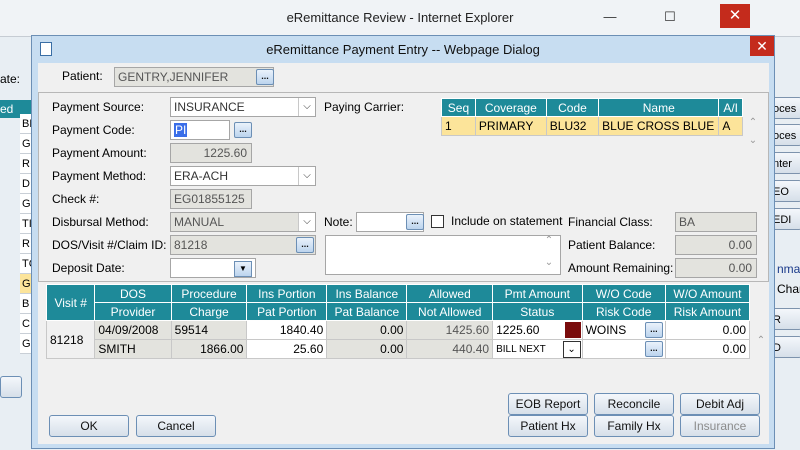  What do you see at coordinates (716, 268) in the screenshot?
I see `amount-remaining-field: 0.00` at bounding box center [716, 268].